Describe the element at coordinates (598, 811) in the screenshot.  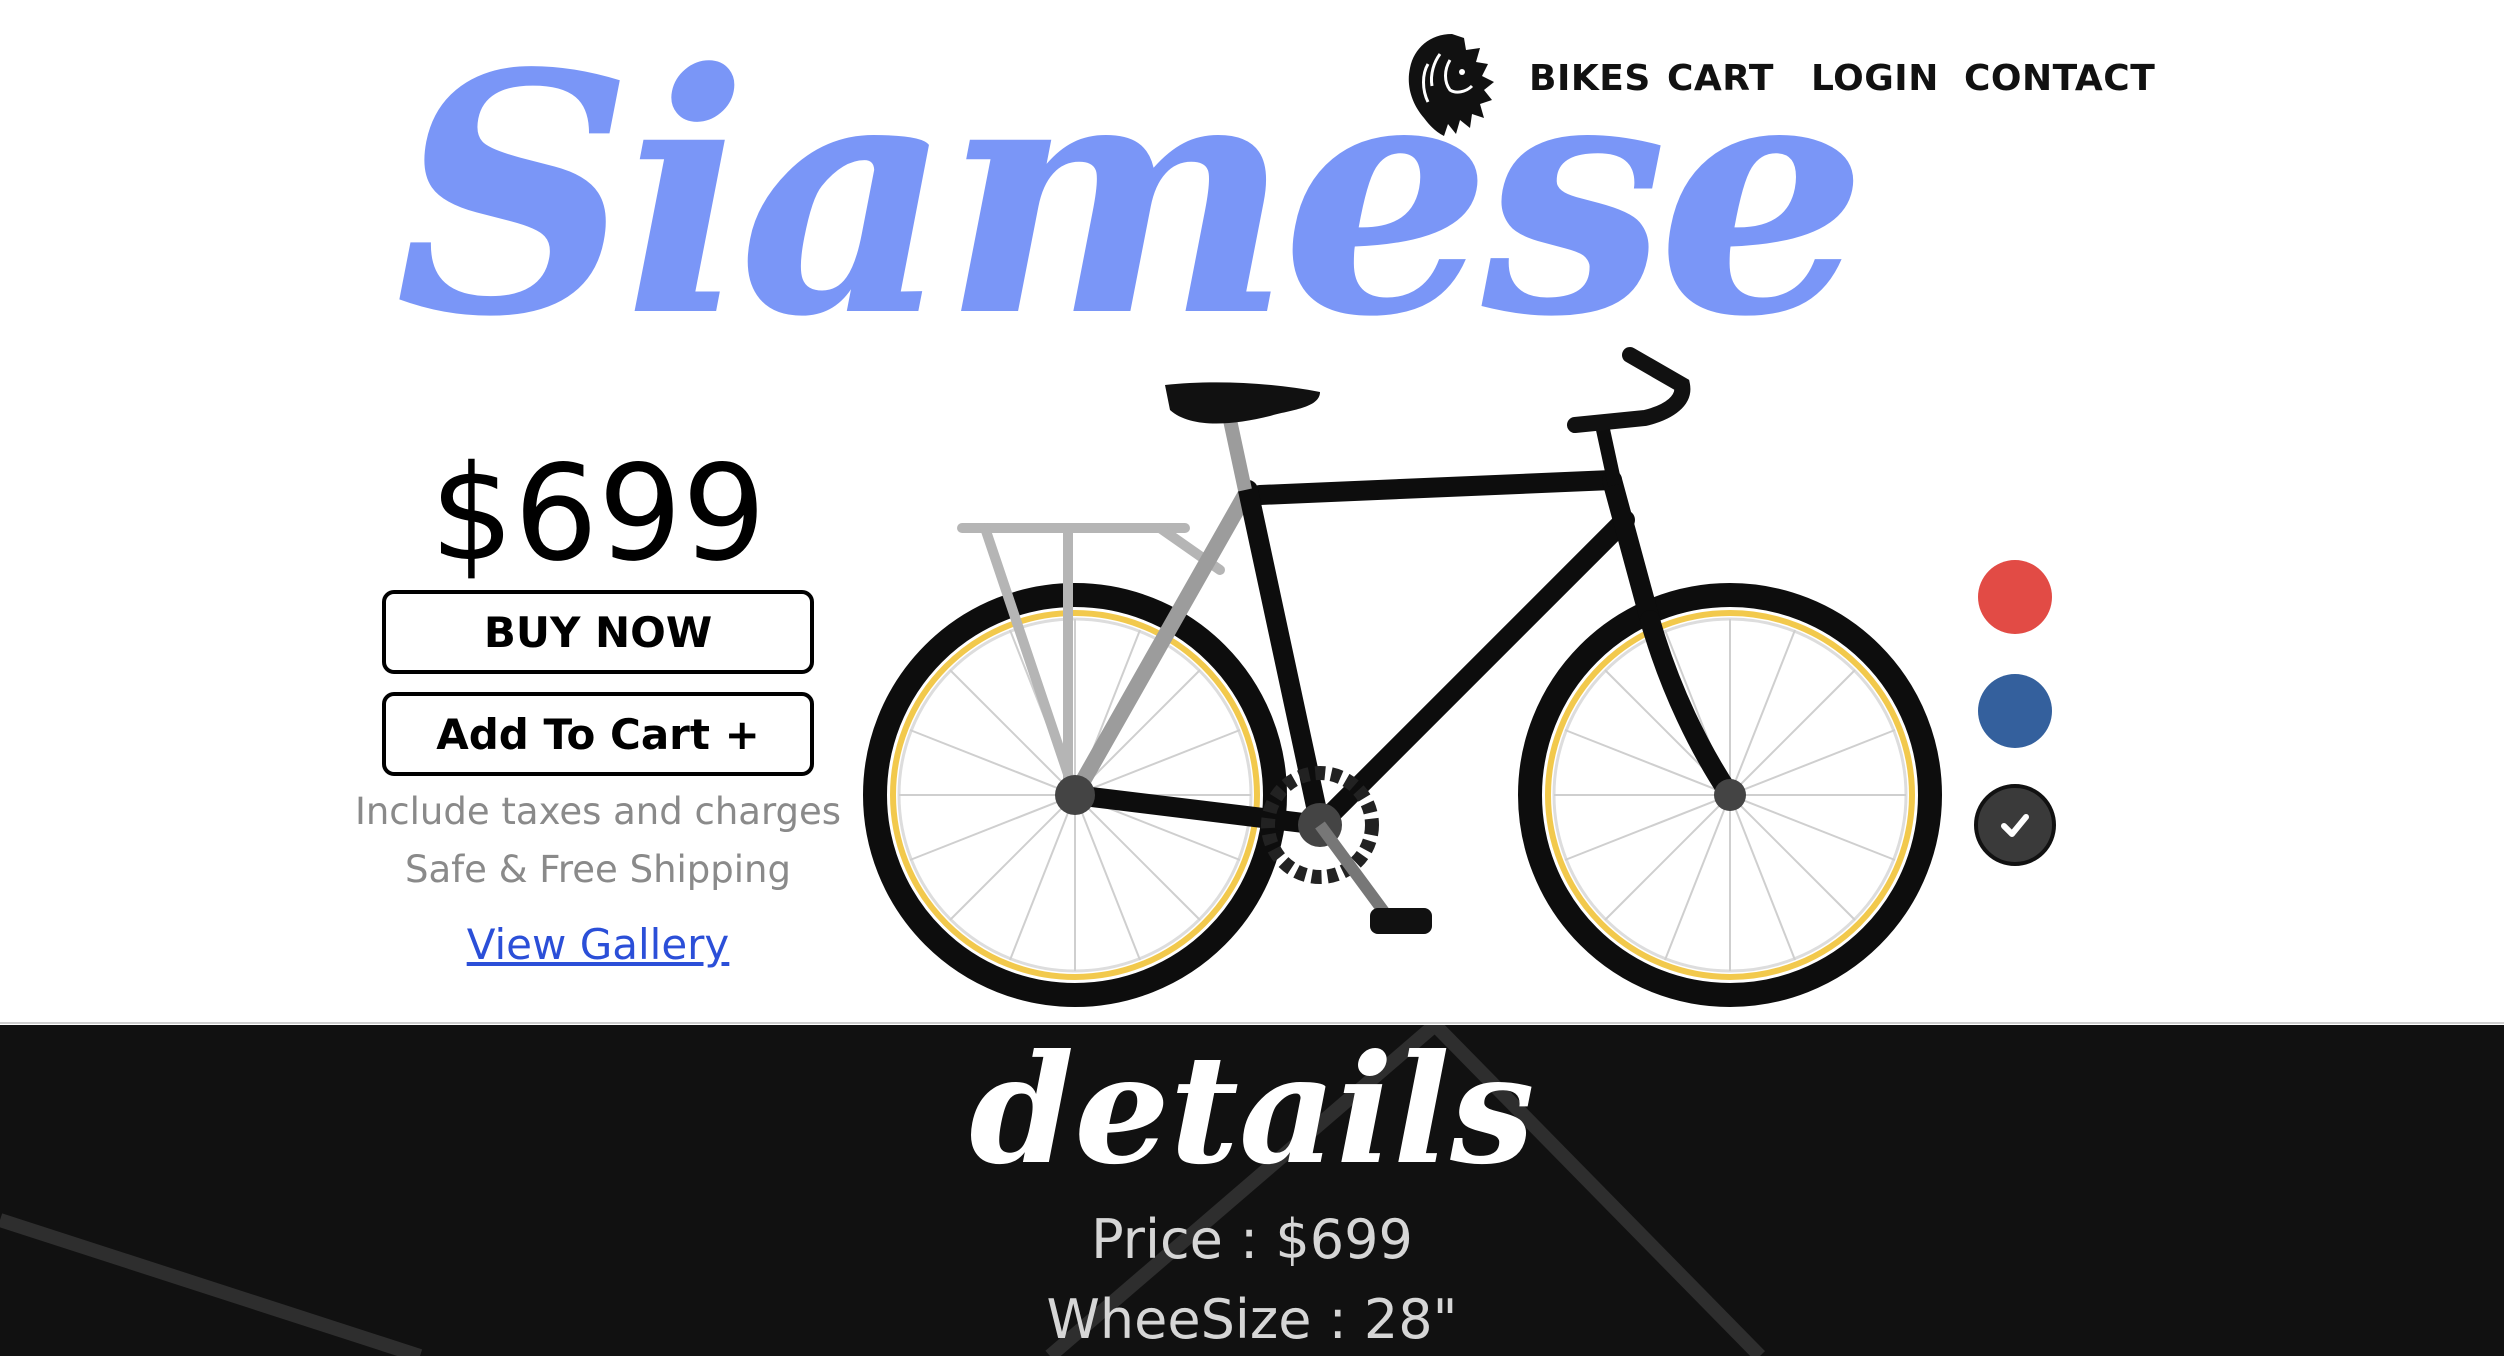
I see `tax-note: Include taxes and charges` at that location.